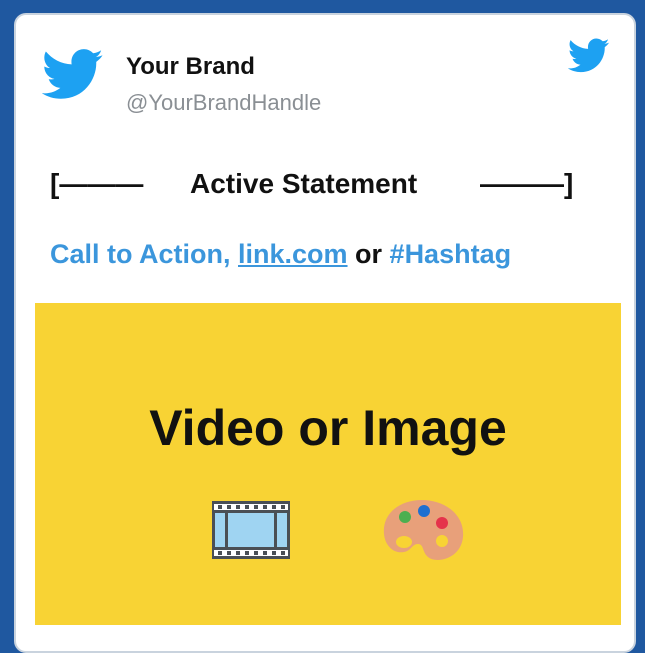 The width and height of the screenshot is (645, 653). I want to click on statement-left-bracket: [———, so click(97, 183).